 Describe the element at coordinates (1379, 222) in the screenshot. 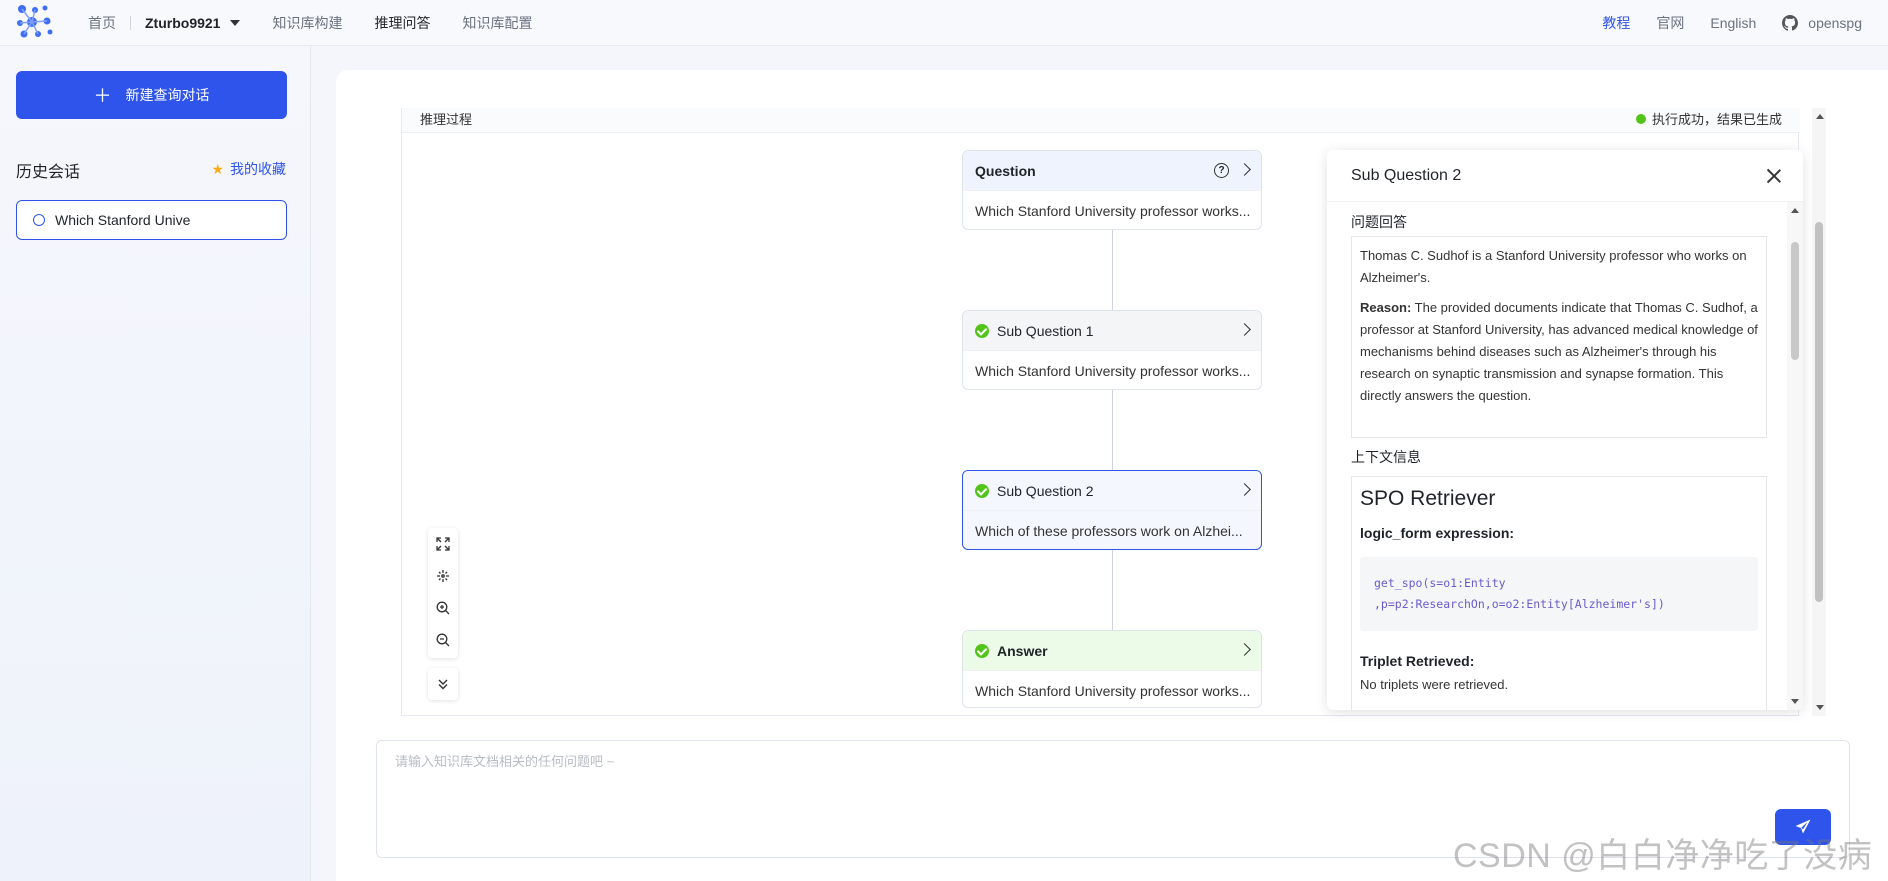

I see `answer-section-label: 问题回答` at that location.